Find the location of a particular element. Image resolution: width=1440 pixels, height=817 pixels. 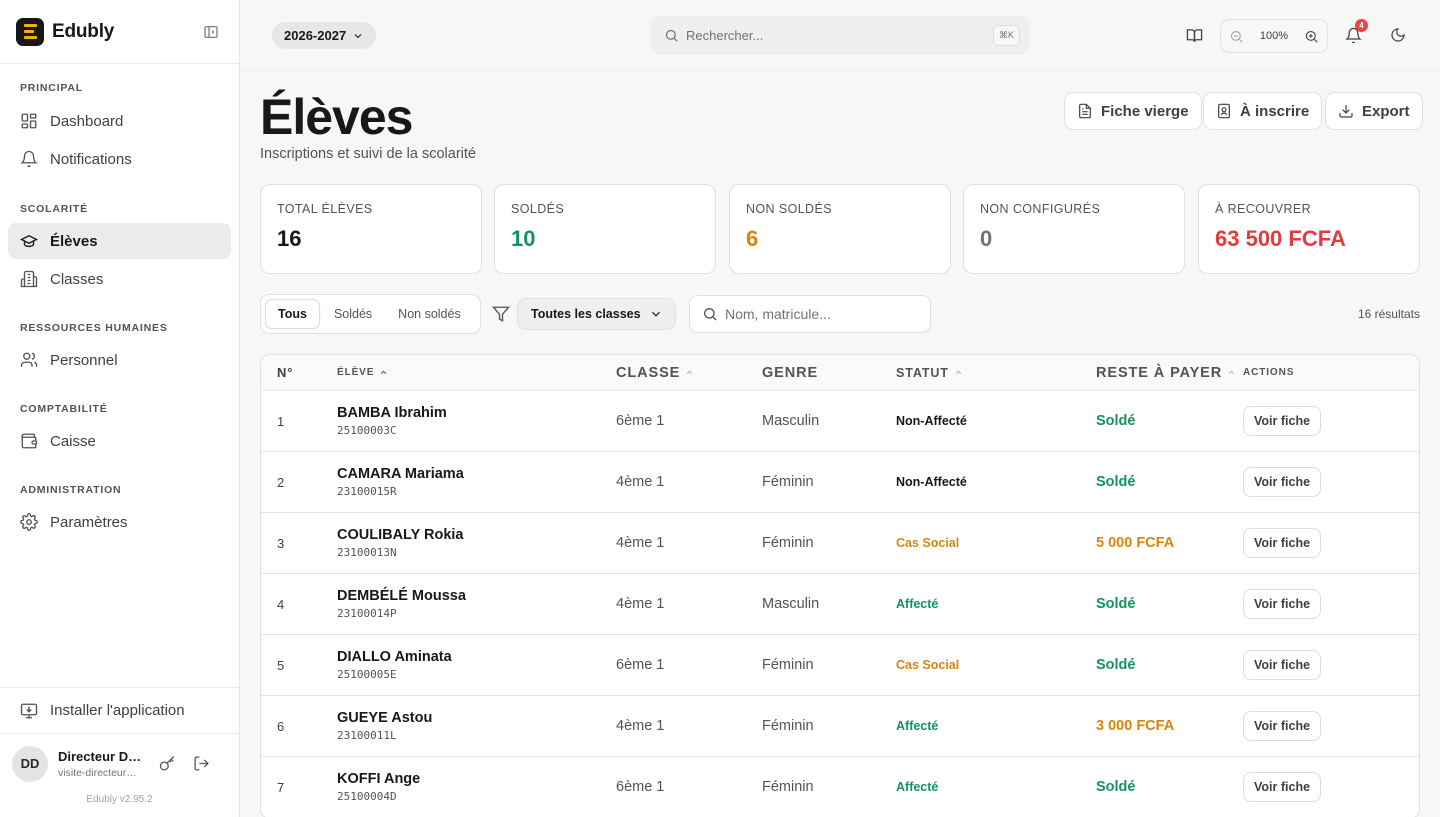

filter-icon is located at coordinates (501, 314).